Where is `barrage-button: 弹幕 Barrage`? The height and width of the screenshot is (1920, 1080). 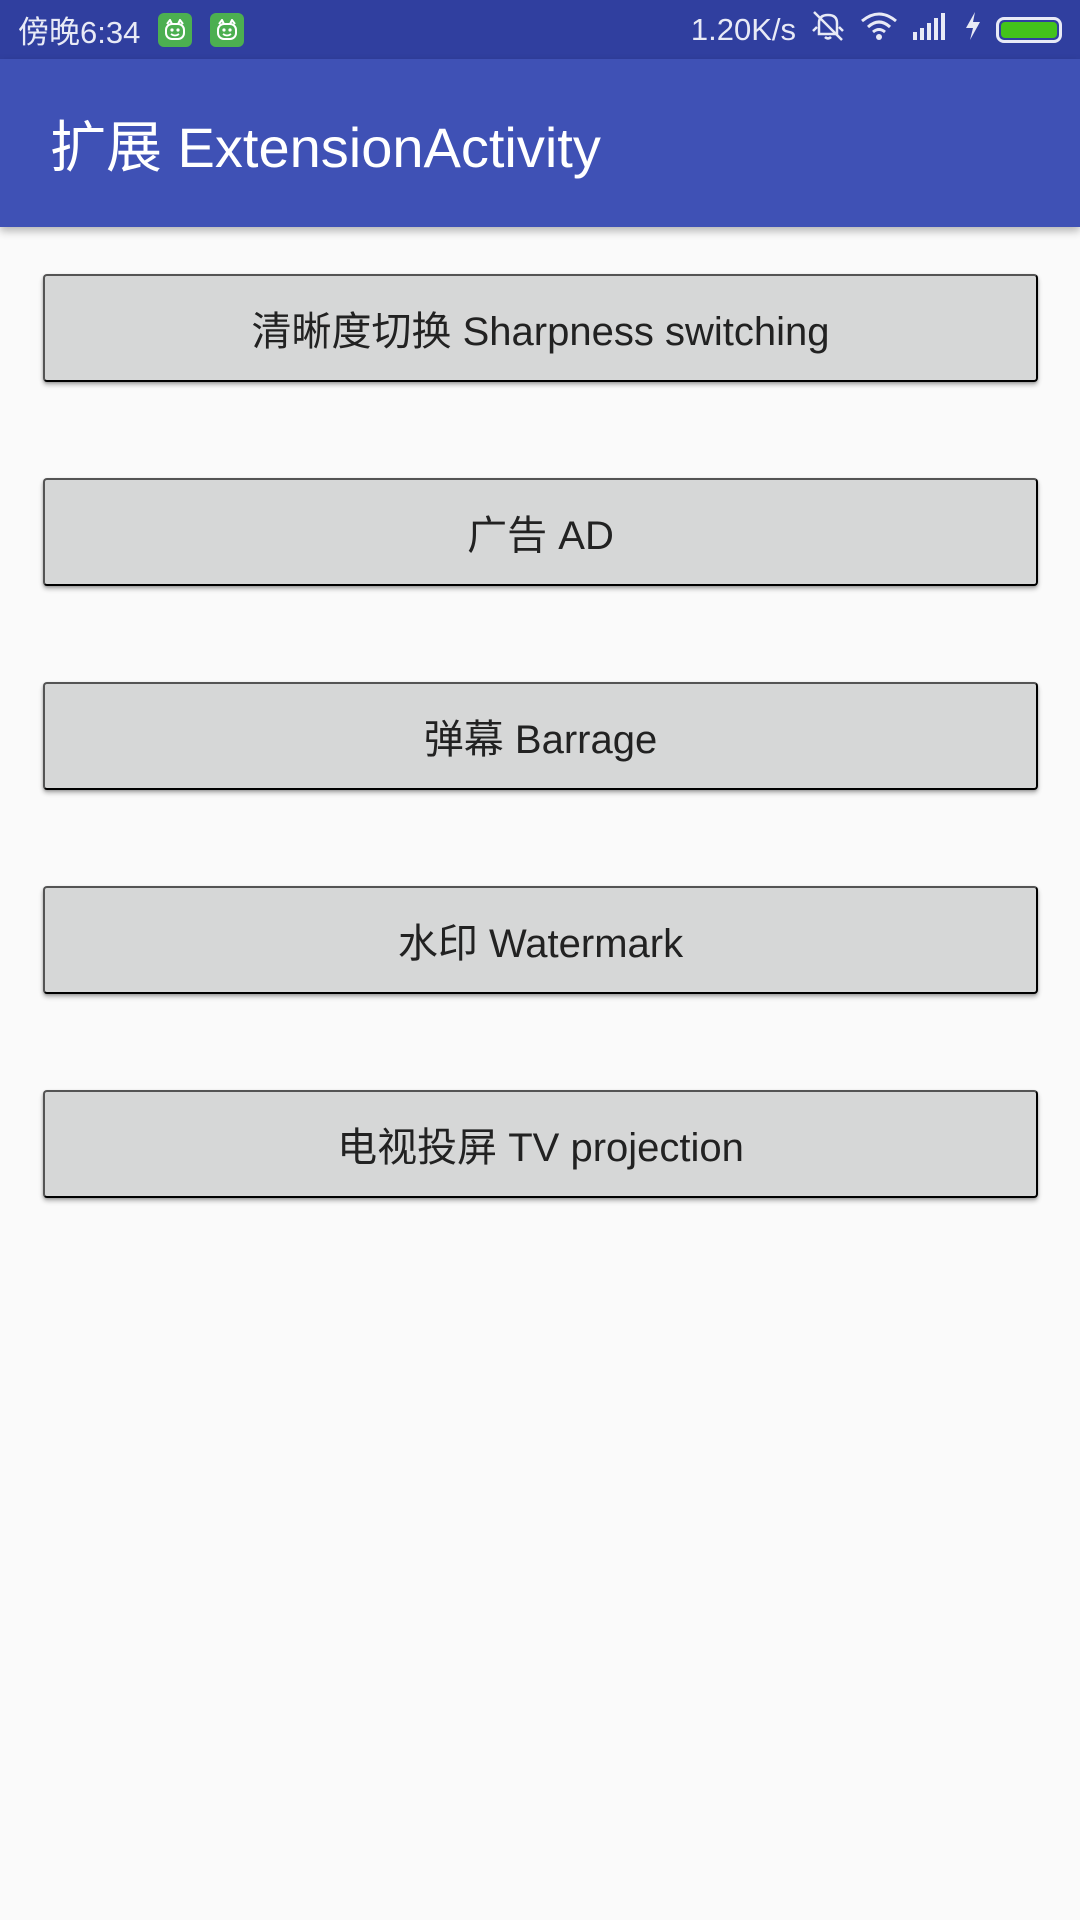
barrage-button: 弹幕 Barrage is located at coordinates (540, 736).